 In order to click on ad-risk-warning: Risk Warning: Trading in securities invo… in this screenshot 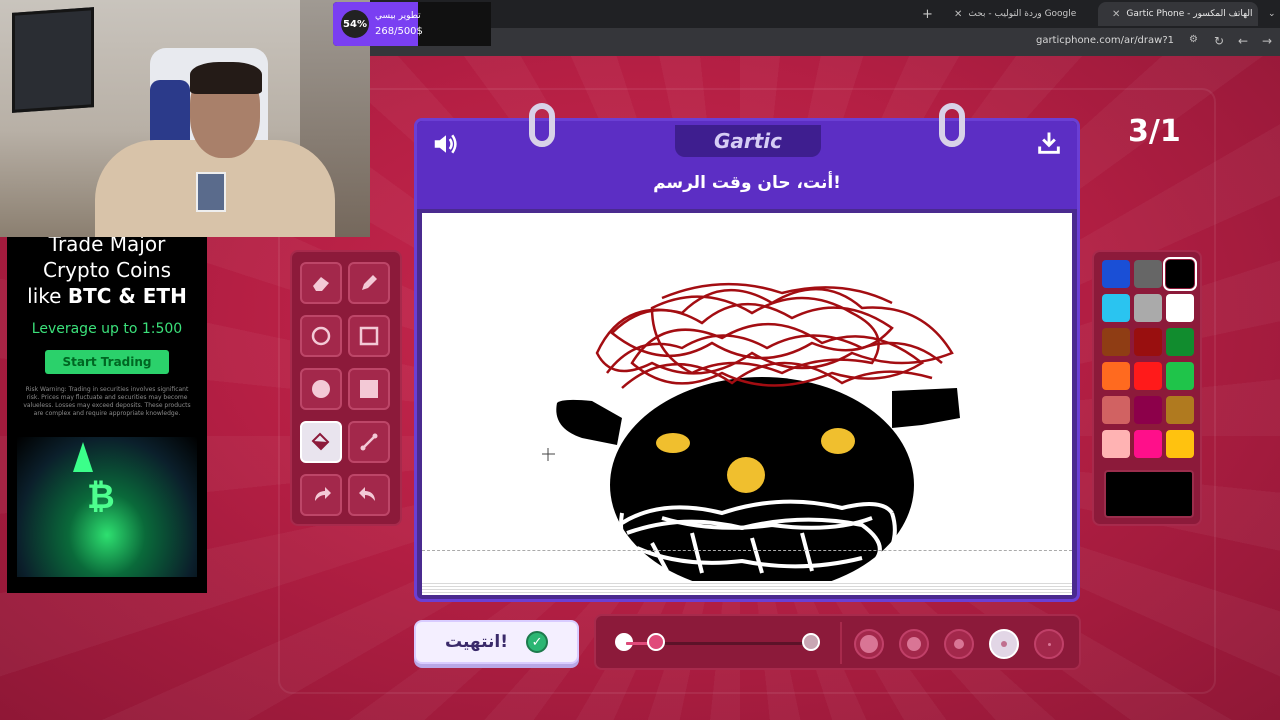, I will do `click(107, 401)`.